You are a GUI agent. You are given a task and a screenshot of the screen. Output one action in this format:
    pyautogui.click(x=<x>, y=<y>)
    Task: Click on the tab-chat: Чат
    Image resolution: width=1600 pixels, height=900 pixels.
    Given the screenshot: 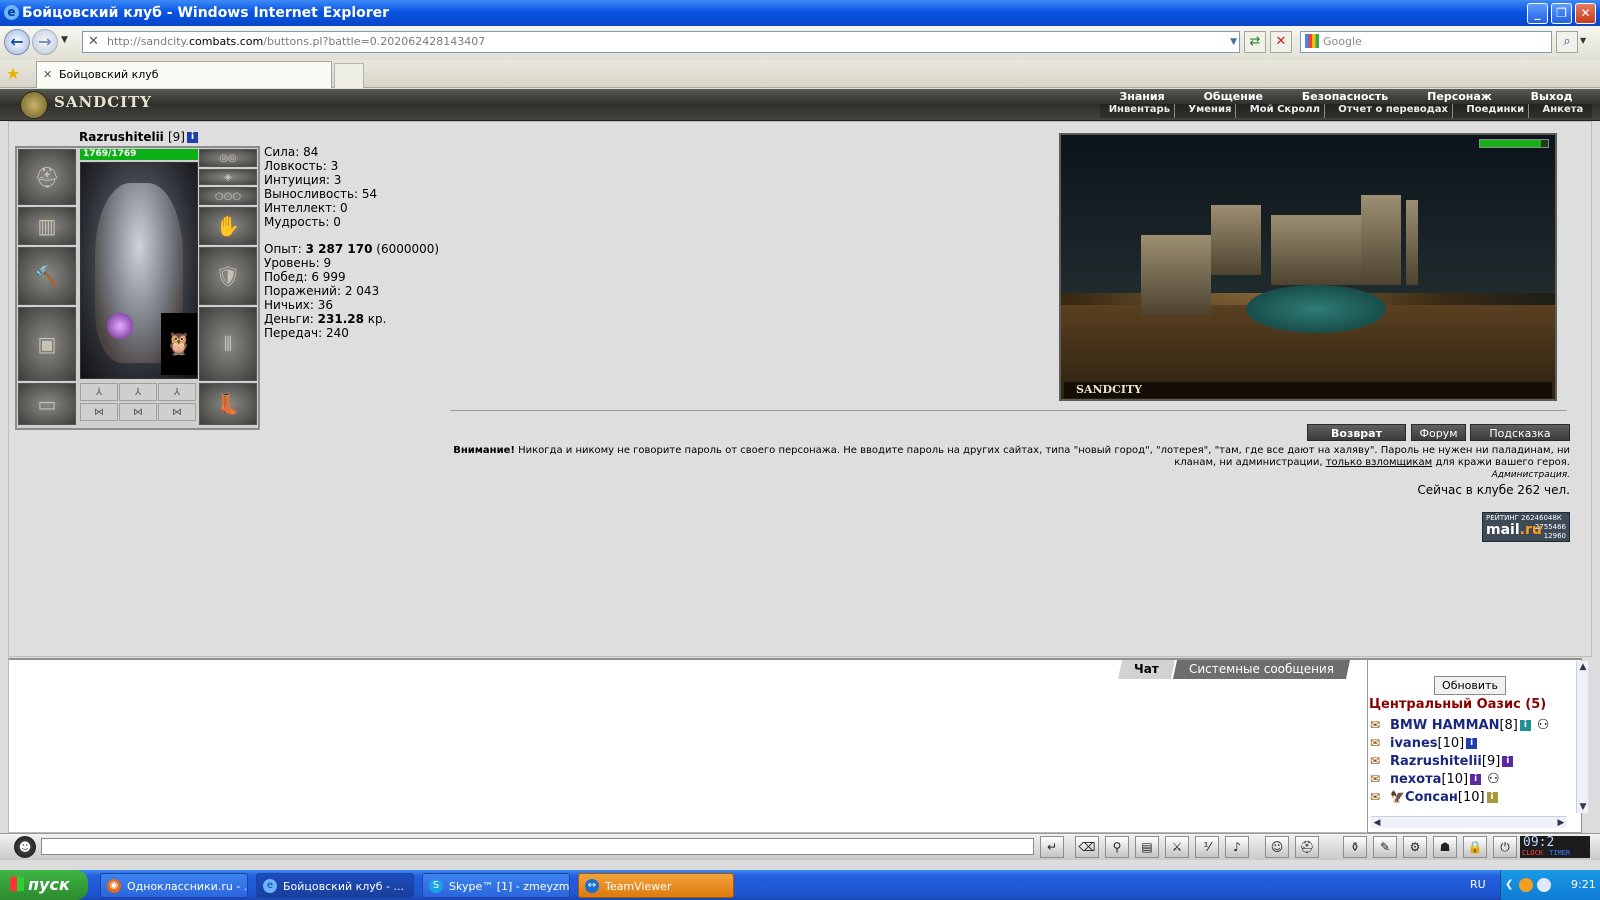 What is the action you would take?
    pyautogui.click(x=1146, y=669)
    